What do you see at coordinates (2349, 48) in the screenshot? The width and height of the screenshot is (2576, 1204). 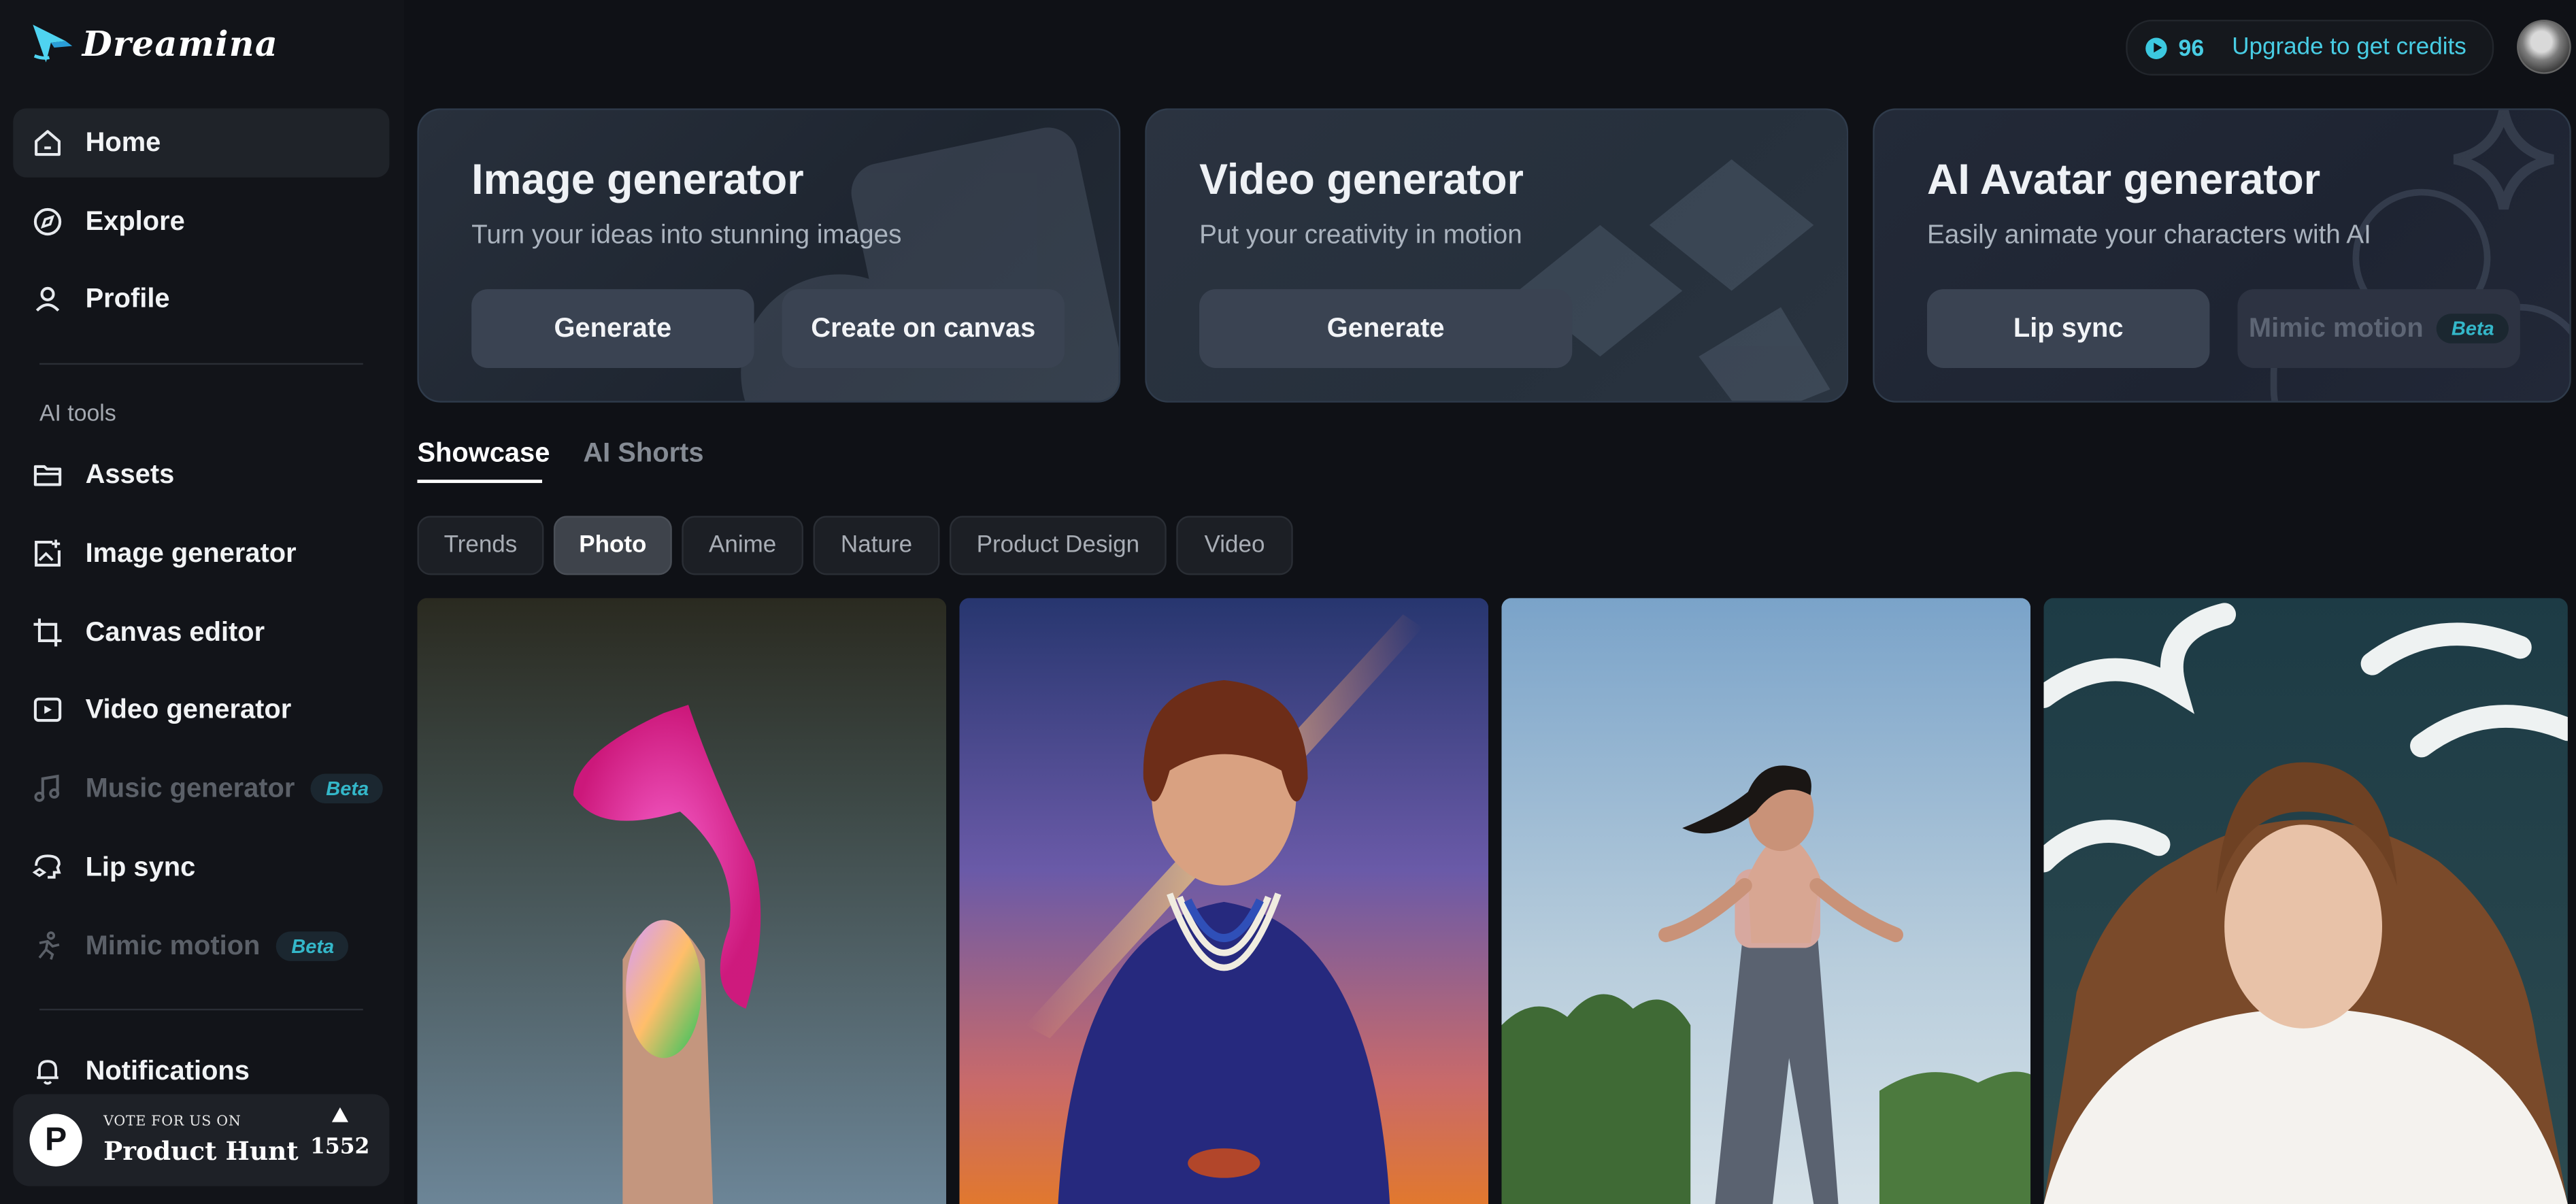 I see `upgrade-link: Upgrade to get credits` at bounding box center [2349, 48].